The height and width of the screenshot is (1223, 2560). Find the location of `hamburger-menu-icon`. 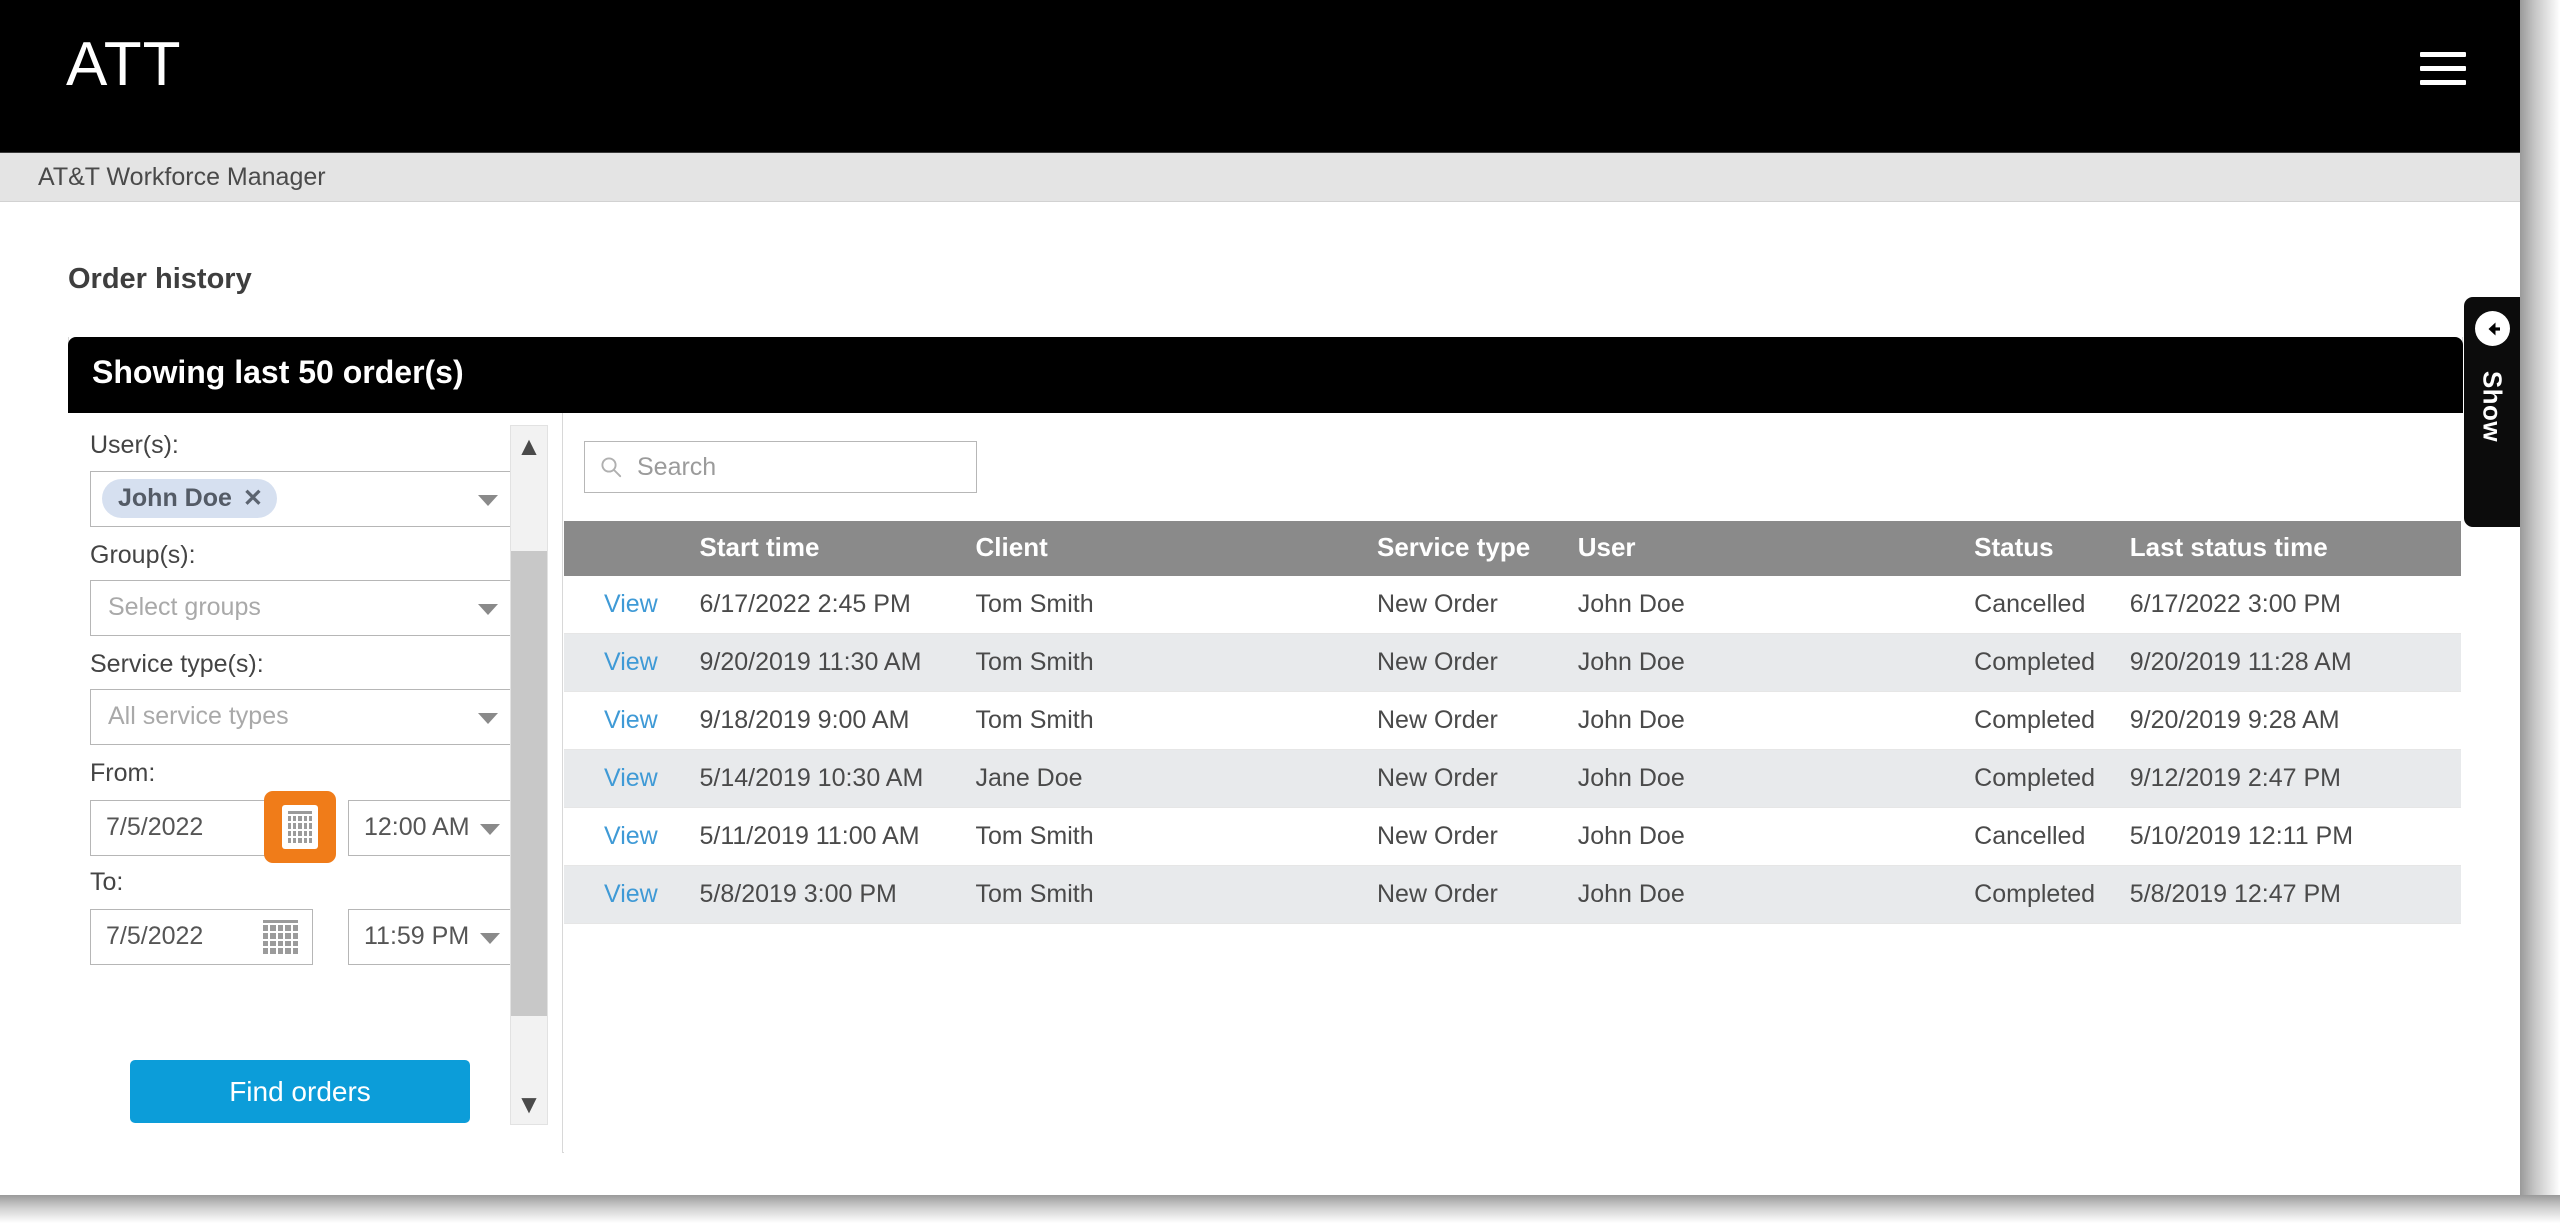

hamburger-menu-icon is located at coordinates (2443, 69).